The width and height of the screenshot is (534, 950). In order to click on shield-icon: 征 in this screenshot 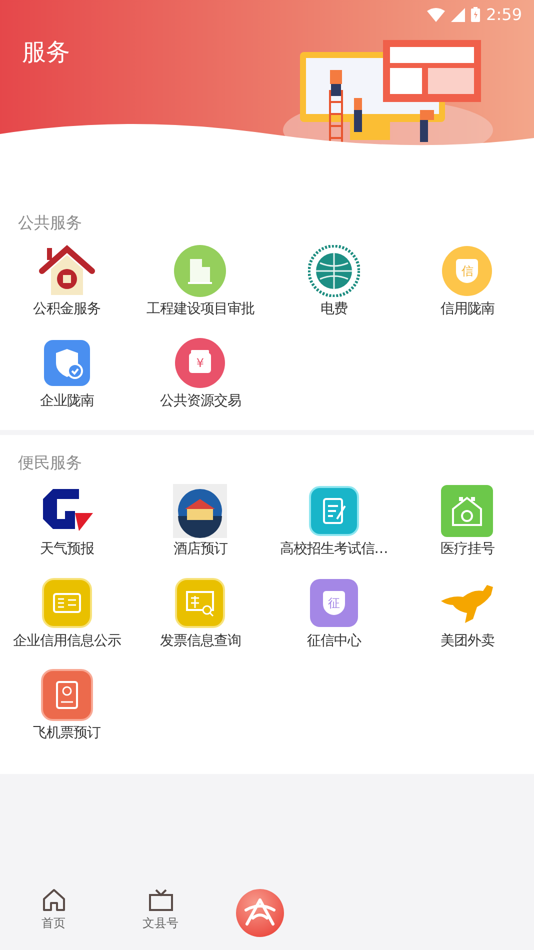, I will do `click(334, 603)`.